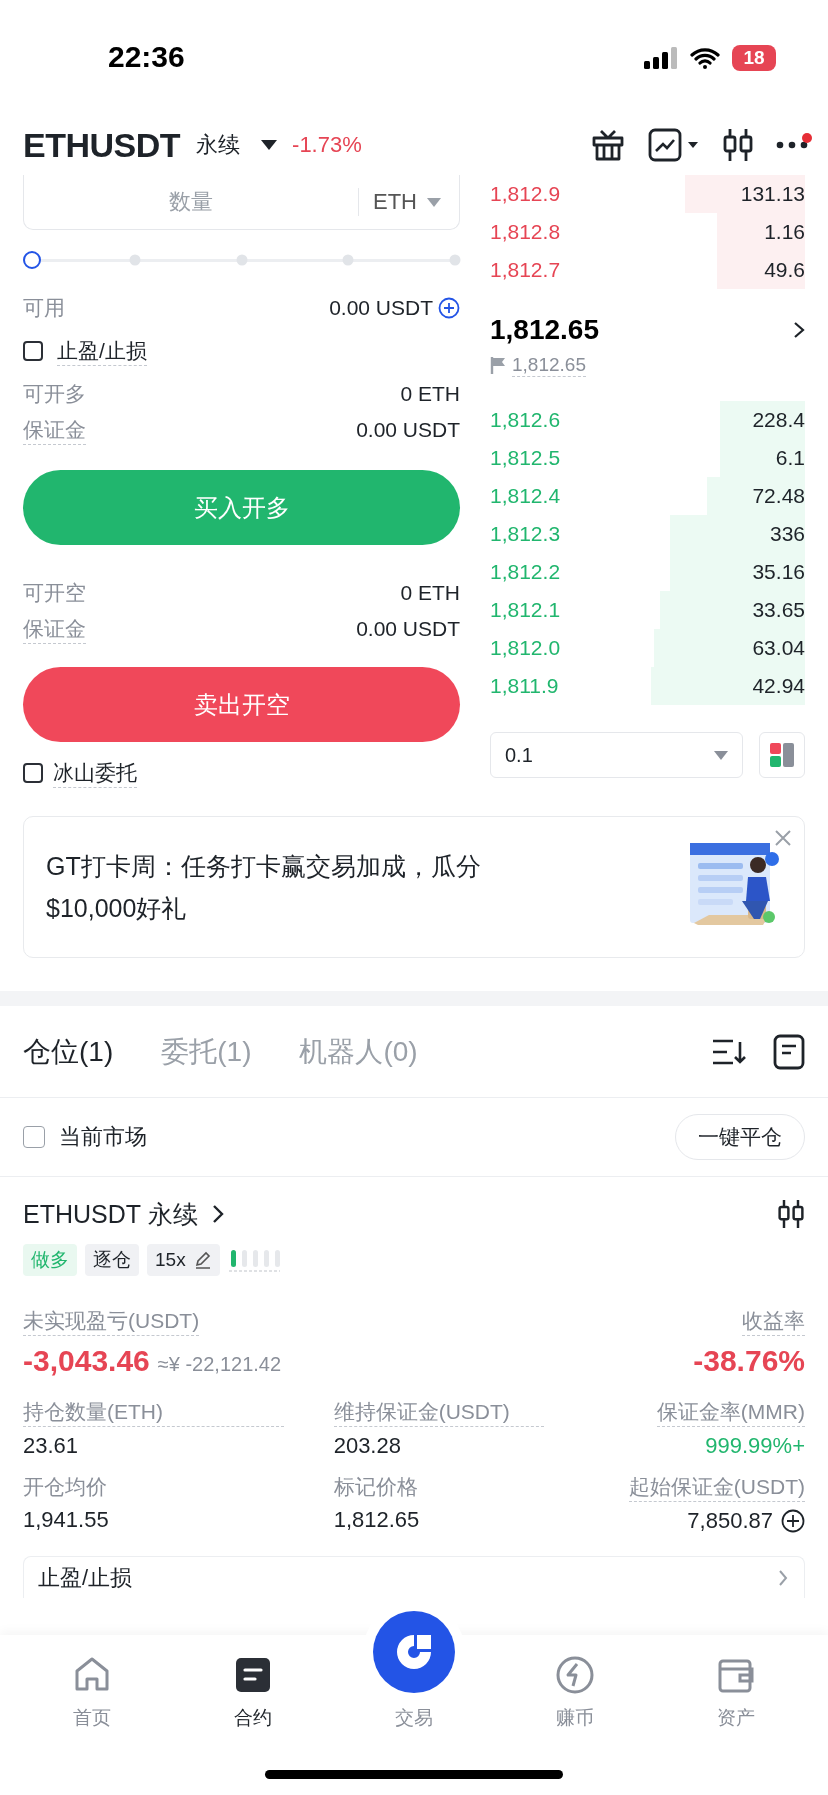 The height and width of the screenshot is (1795, 828). What do you see at coordinates (716, 1487) in the screenshot?
I see `stat-label: 起始保证金(USDT)` at bounding box center [716, 1487].